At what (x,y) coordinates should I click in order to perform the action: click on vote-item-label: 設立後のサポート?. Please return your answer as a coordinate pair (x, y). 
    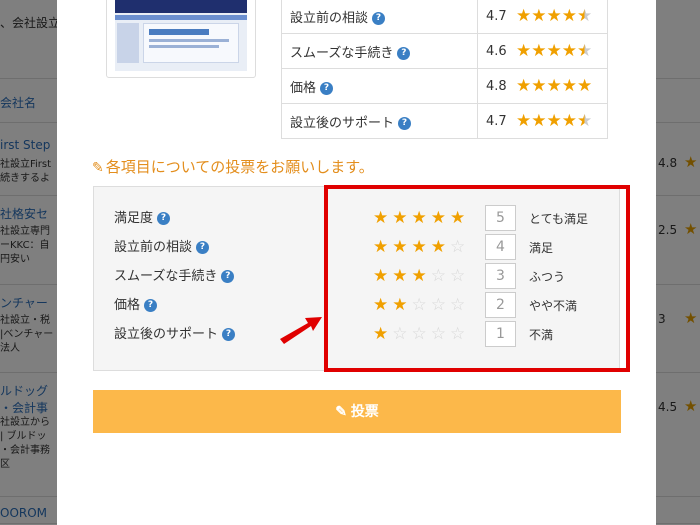
    Looking at the image, I should click on (175, 337).